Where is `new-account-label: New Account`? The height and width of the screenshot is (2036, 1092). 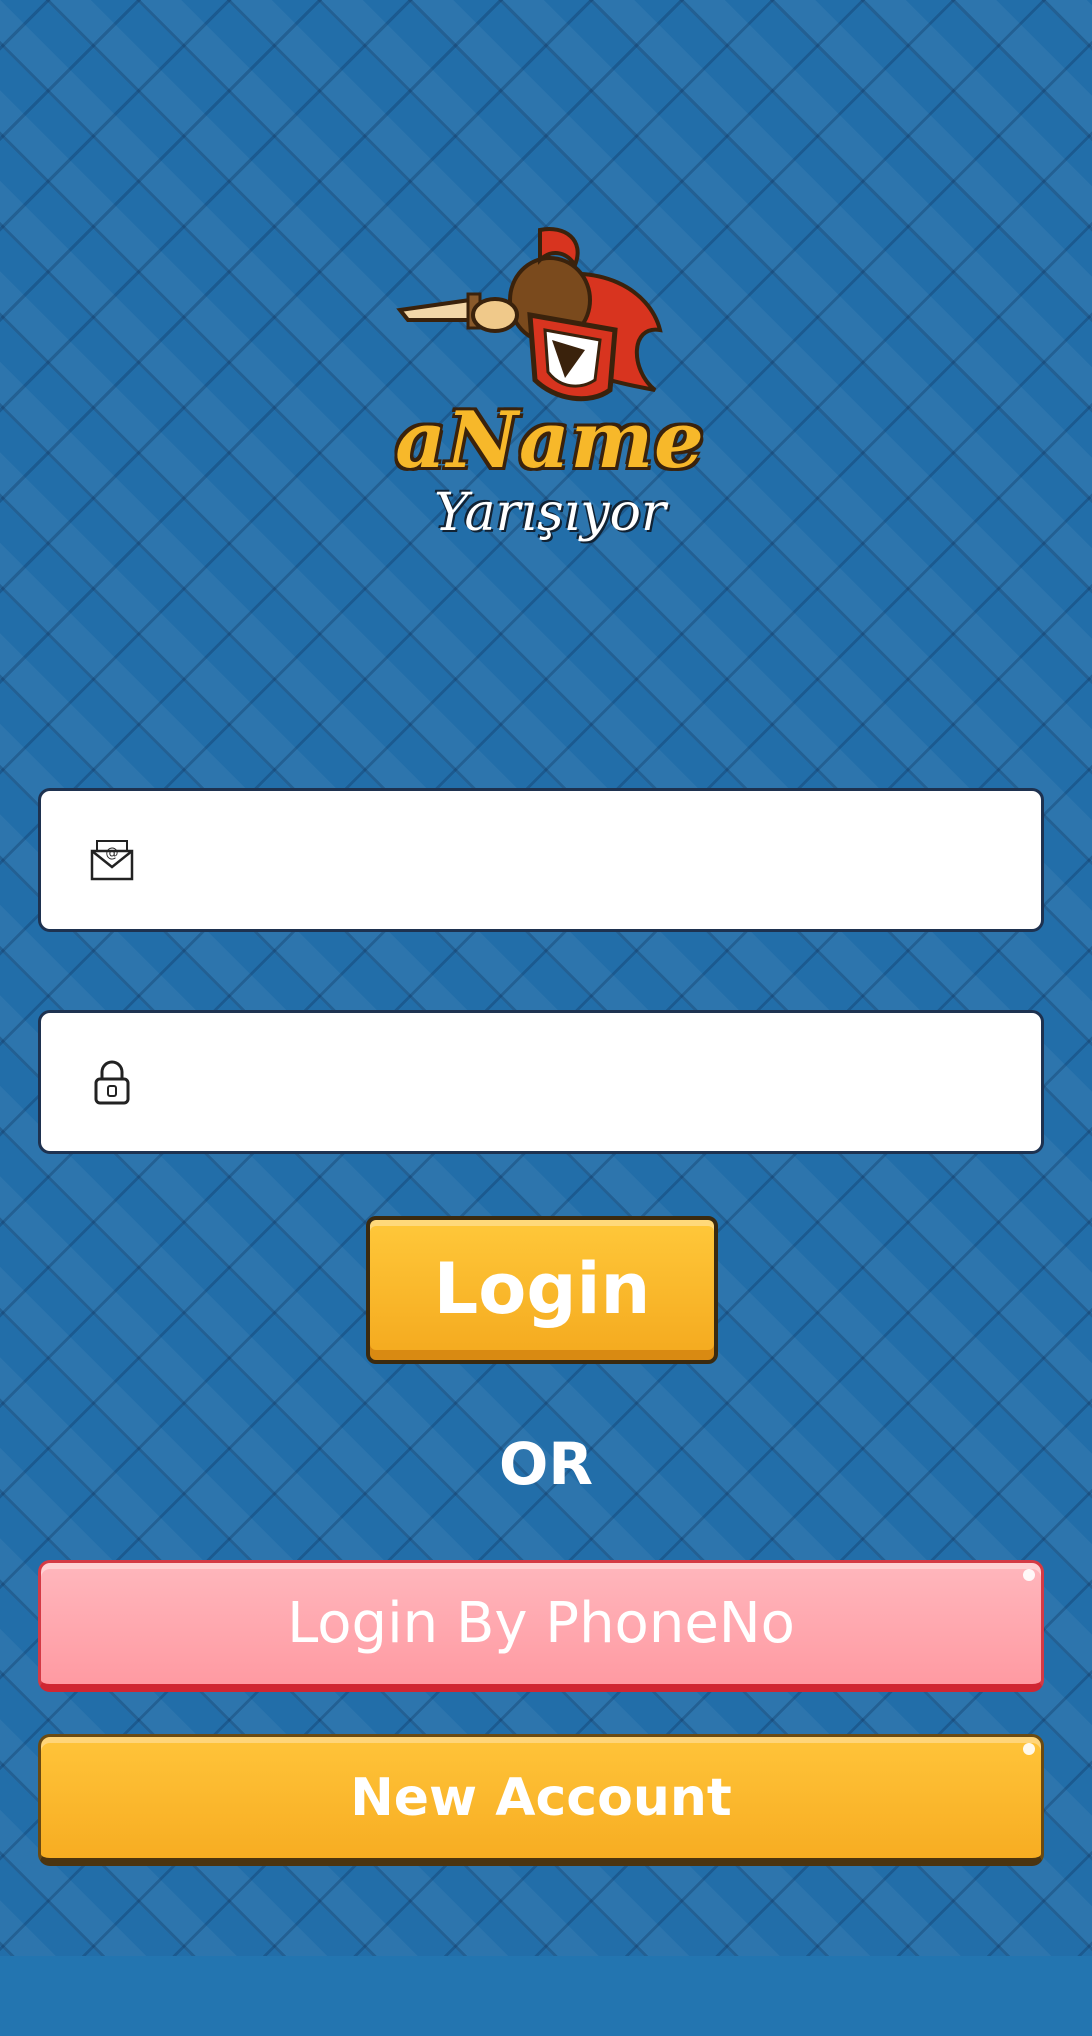
new-account-label: New Account is located at coordinates (541, 1798).